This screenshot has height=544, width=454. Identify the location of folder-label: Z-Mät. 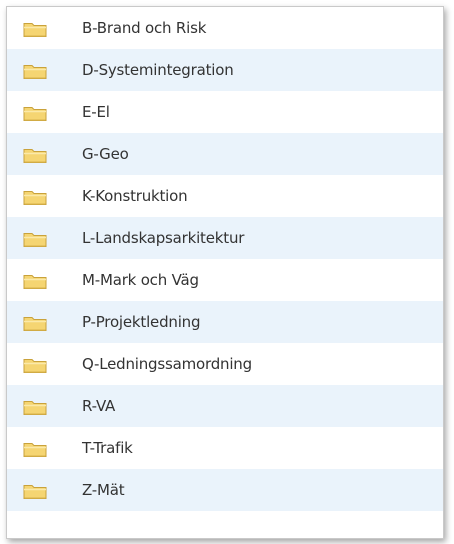
(103, 490).